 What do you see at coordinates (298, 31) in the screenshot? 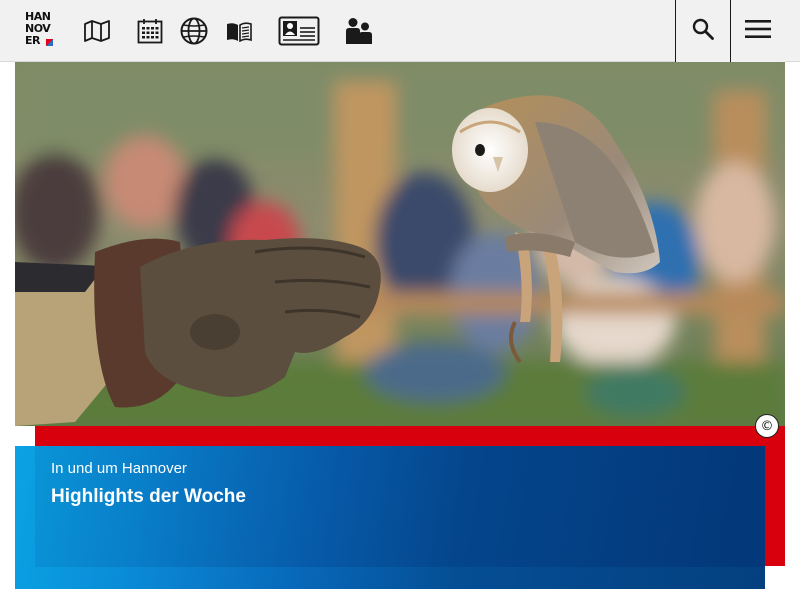
I see `id-card-icon` at bounding box center [298, 31].